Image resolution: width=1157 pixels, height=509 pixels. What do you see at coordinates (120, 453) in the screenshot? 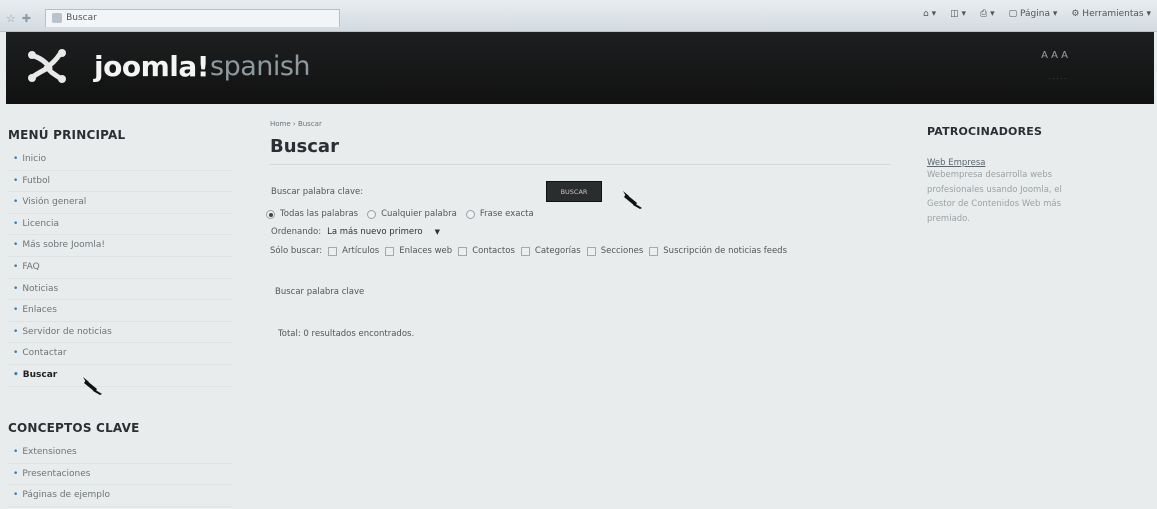
I see `menu-item-extensiones: Extensiones` at bounding box center [120, 453].